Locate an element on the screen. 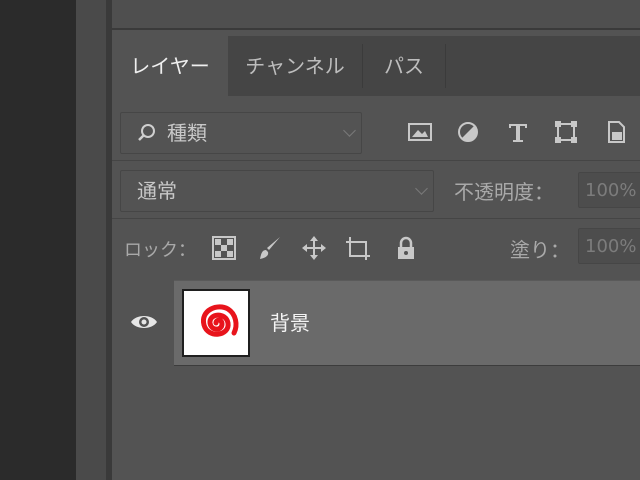  shape-filter-icon is located at coordinates (566, 132).